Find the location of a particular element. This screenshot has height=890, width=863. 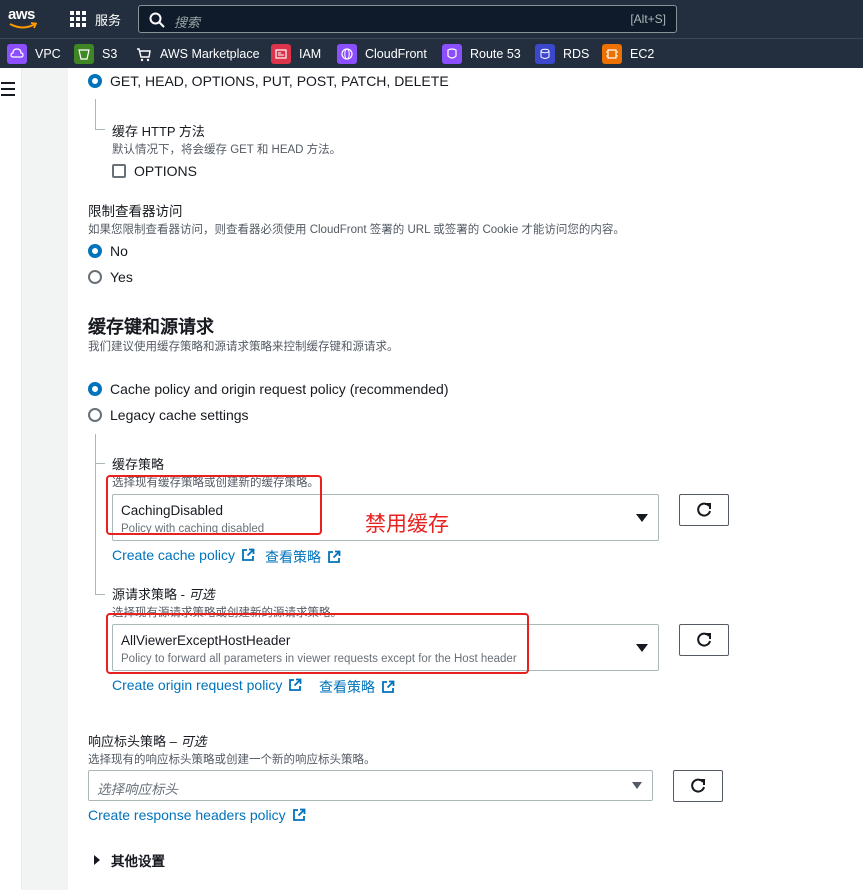

restrict-no-radio is located at coordinates (95, 251).